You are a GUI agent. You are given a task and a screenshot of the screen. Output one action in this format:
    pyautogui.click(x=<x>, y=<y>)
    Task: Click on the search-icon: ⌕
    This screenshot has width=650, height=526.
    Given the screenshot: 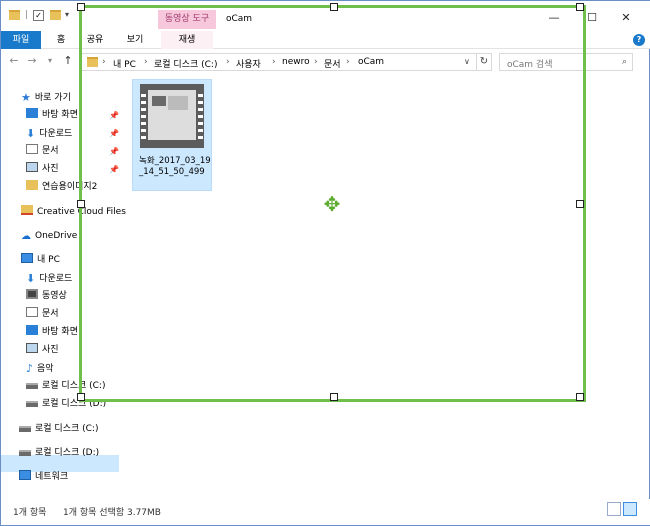 What is the action you would take?
    pyautogui.click(x=624, y=62)
    